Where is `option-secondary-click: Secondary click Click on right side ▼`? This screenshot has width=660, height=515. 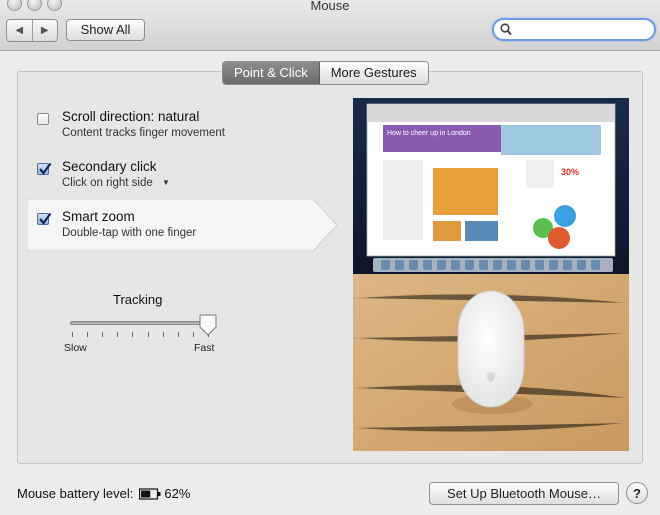 option-secondary-click: Secondary click Click on right side ▼ is located at coordinates (170, 177).